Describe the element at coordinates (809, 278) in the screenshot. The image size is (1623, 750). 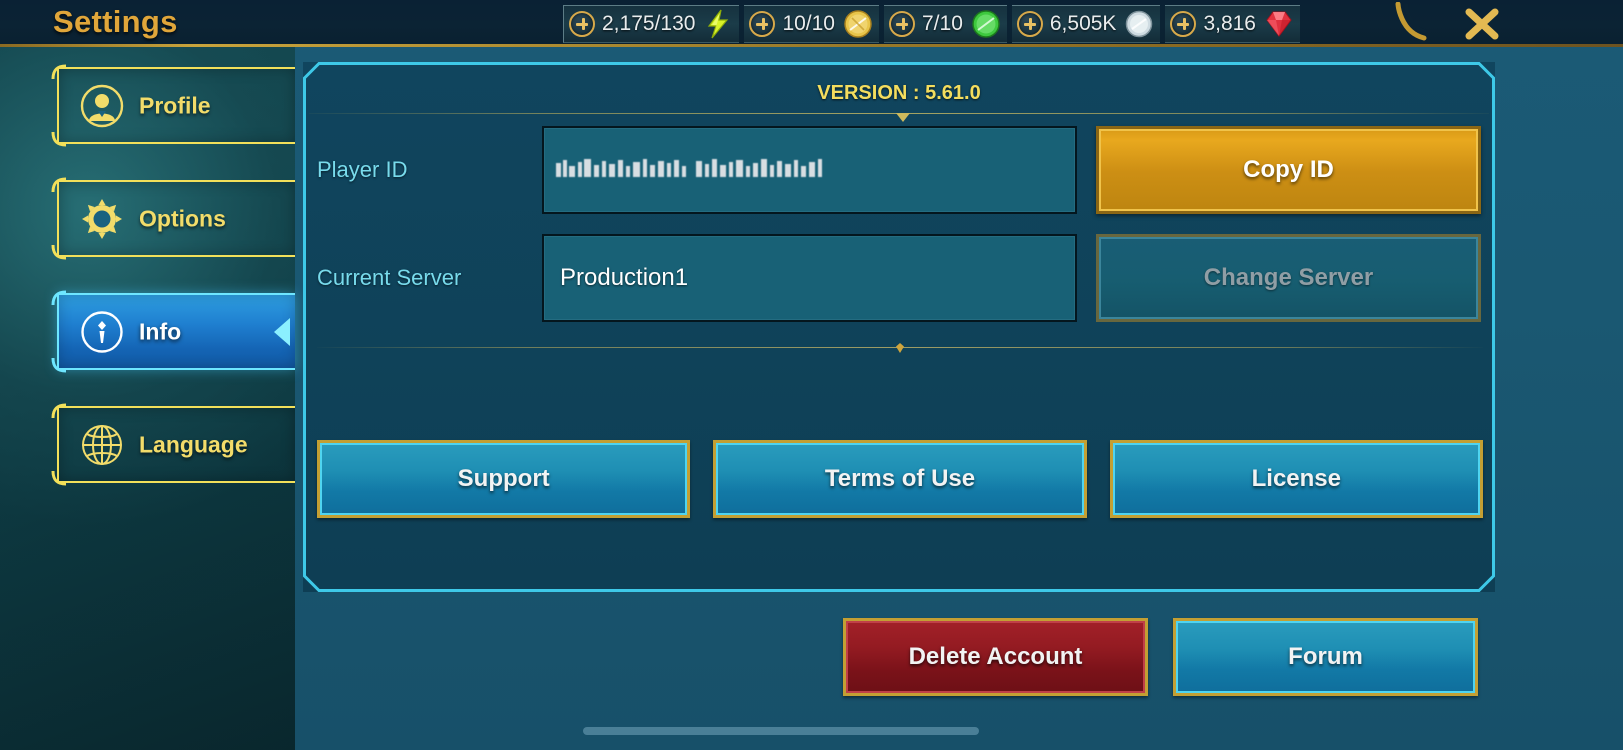
I see `current-server-field: Production1` at that location.